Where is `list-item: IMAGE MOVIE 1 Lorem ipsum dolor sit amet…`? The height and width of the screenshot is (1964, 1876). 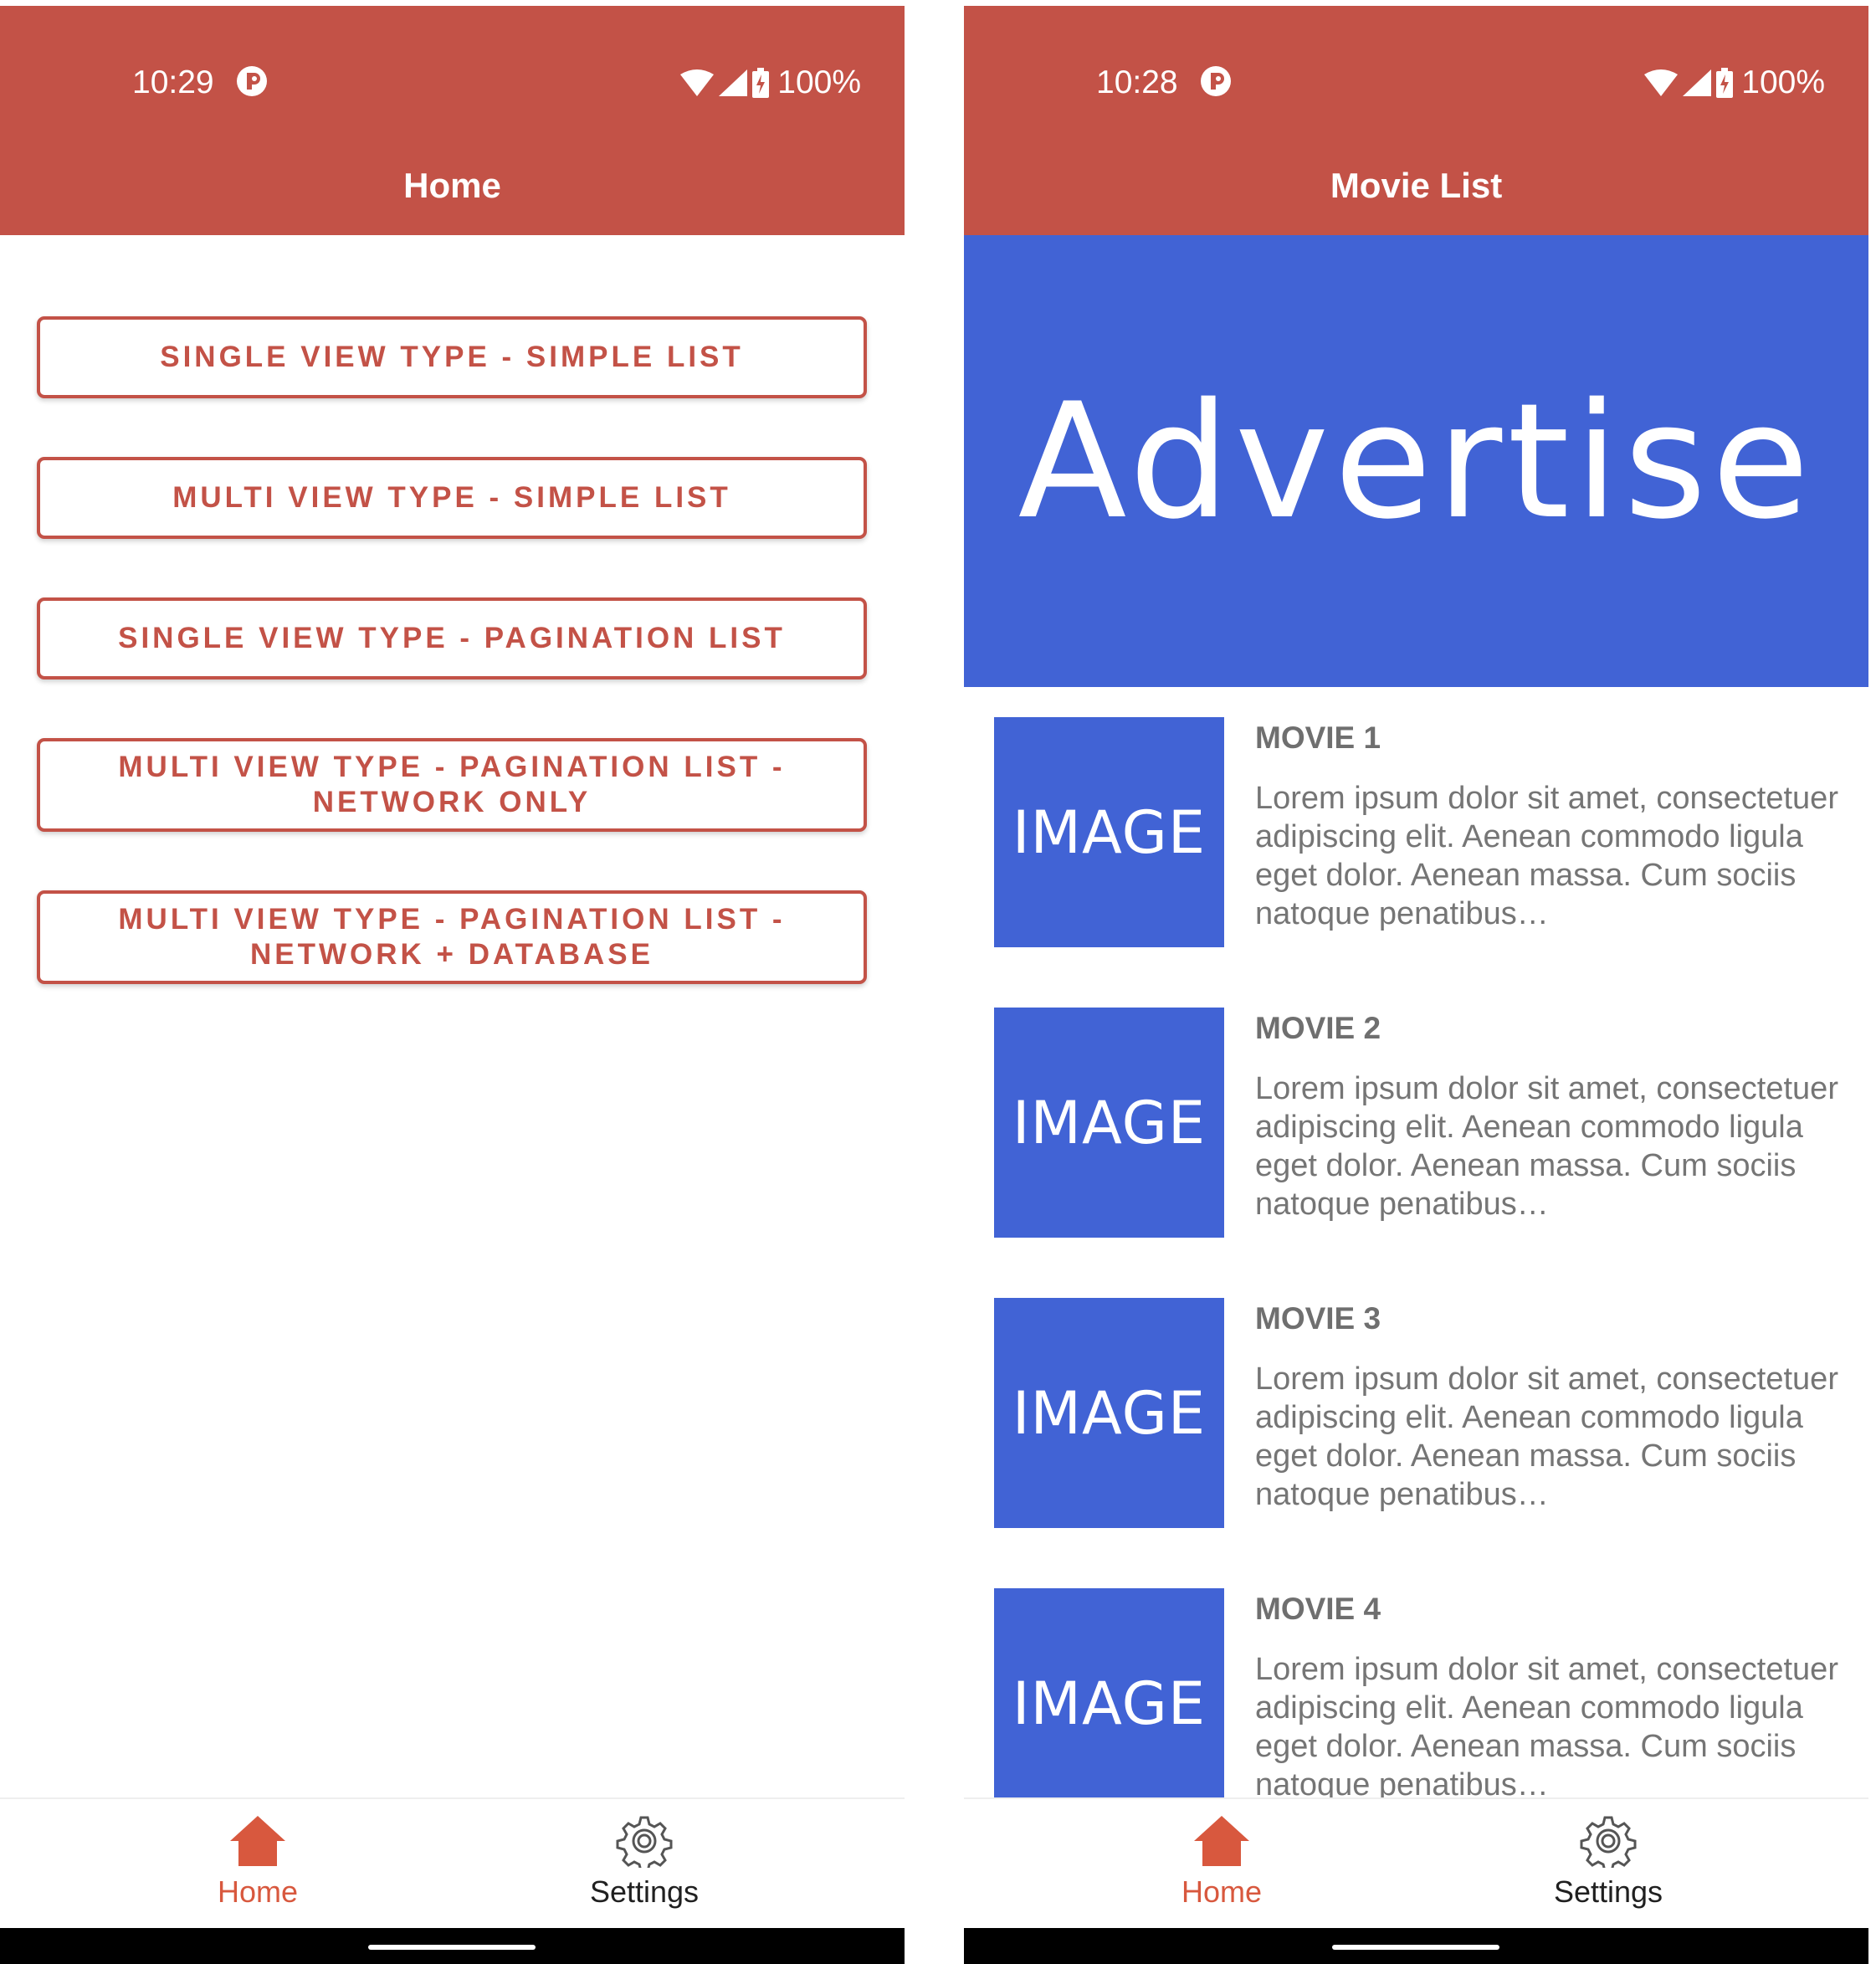
list-item: IMAGE MOVIE 1 Lorem ipsum dolor sit amet… is located at coordinates (1429, 832).